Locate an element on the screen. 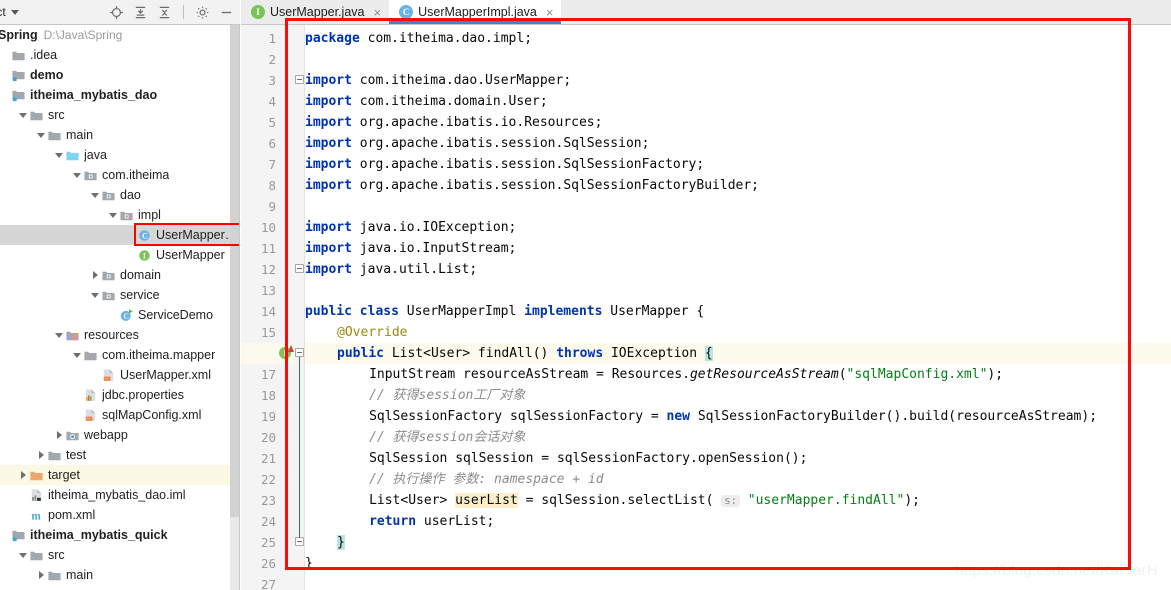 This screenshot has height=590, width=1171. tree-item-webapp: webapp is located at coordinates (119, 435).